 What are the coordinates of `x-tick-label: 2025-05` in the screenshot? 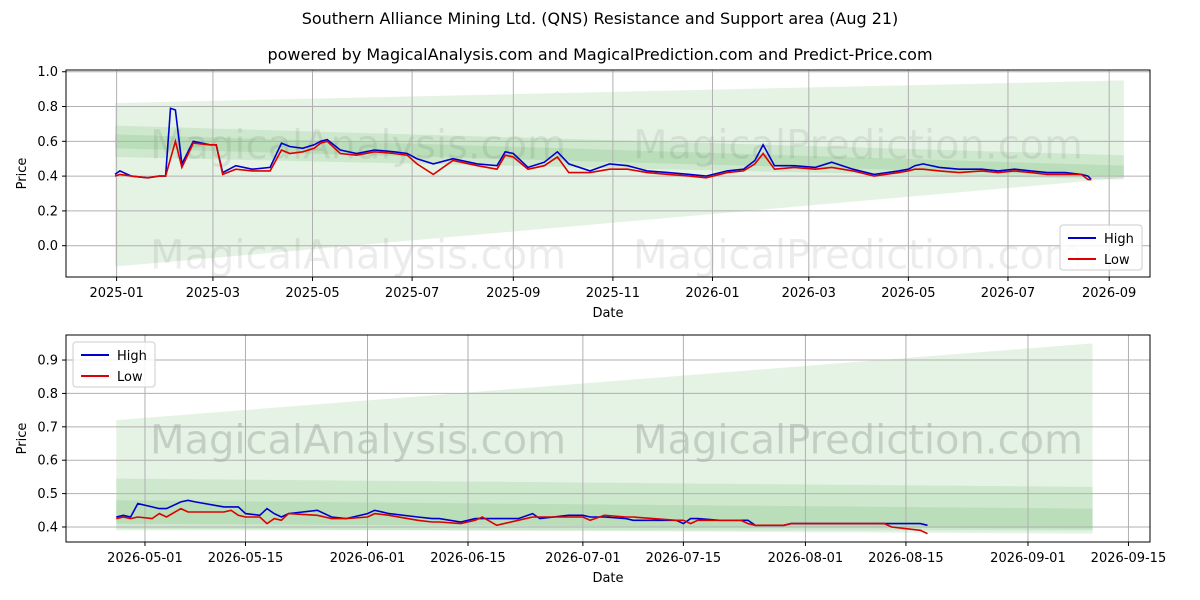 It's located at (312, 293).